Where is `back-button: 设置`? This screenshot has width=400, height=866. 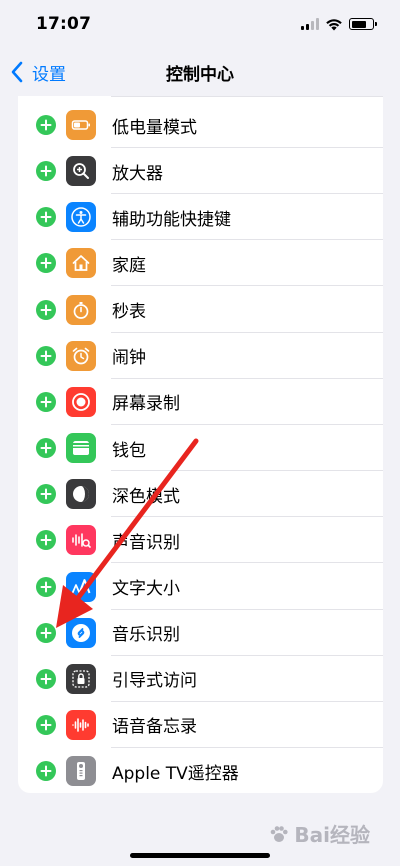
back-button: 设置 is located at coordinates (37, 72).